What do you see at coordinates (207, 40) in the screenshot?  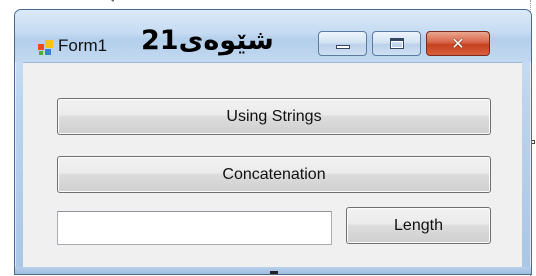 I see `title-overlay-text: شێوەی21` at bounding box center [207, 40].